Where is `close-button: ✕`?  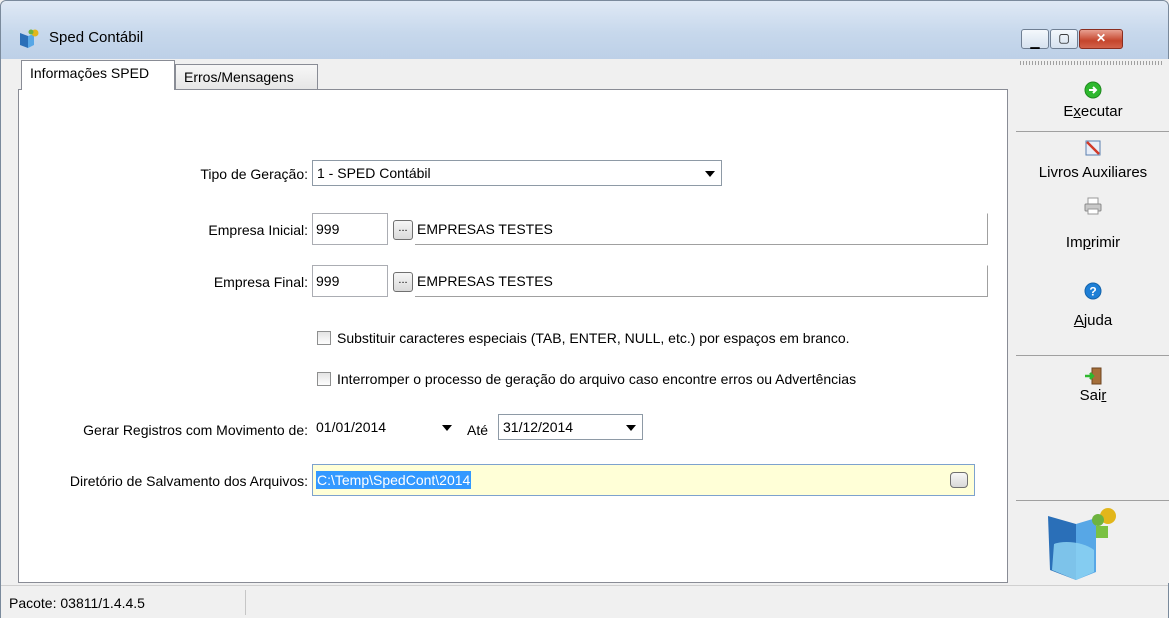
close-button: ✕ is located at coordinates (1101, 39).